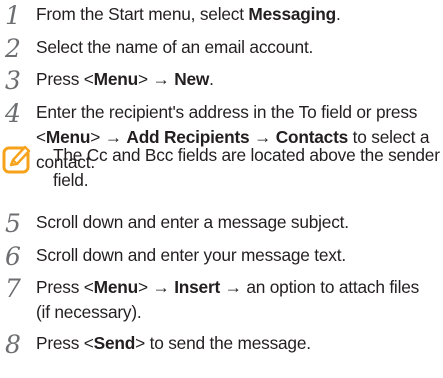 This screenshot has height=378, width=443. I want to click on text-run: Scroll down and enter a message subject., so click(192, 222).